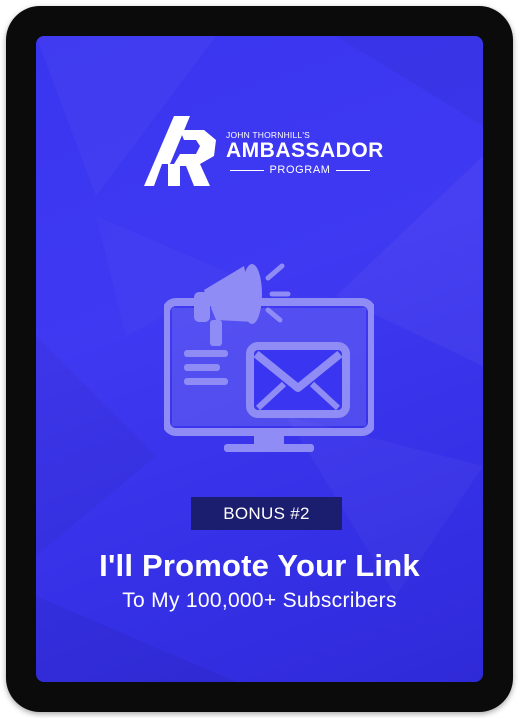 The image size is (519, 718). I want to click on envelope-icon, so click(298, 380).